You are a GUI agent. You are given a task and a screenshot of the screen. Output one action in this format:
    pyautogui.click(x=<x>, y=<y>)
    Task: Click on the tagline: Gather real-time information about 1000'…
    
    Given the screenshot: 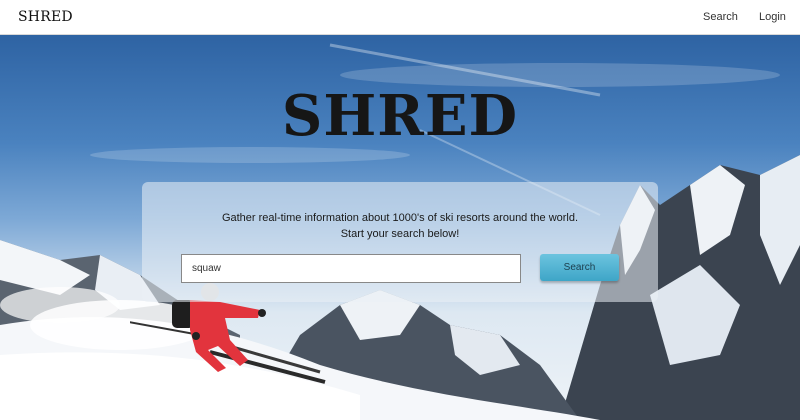 What is the action you would take?
    pyautogui.click(x=400, y=226)
    